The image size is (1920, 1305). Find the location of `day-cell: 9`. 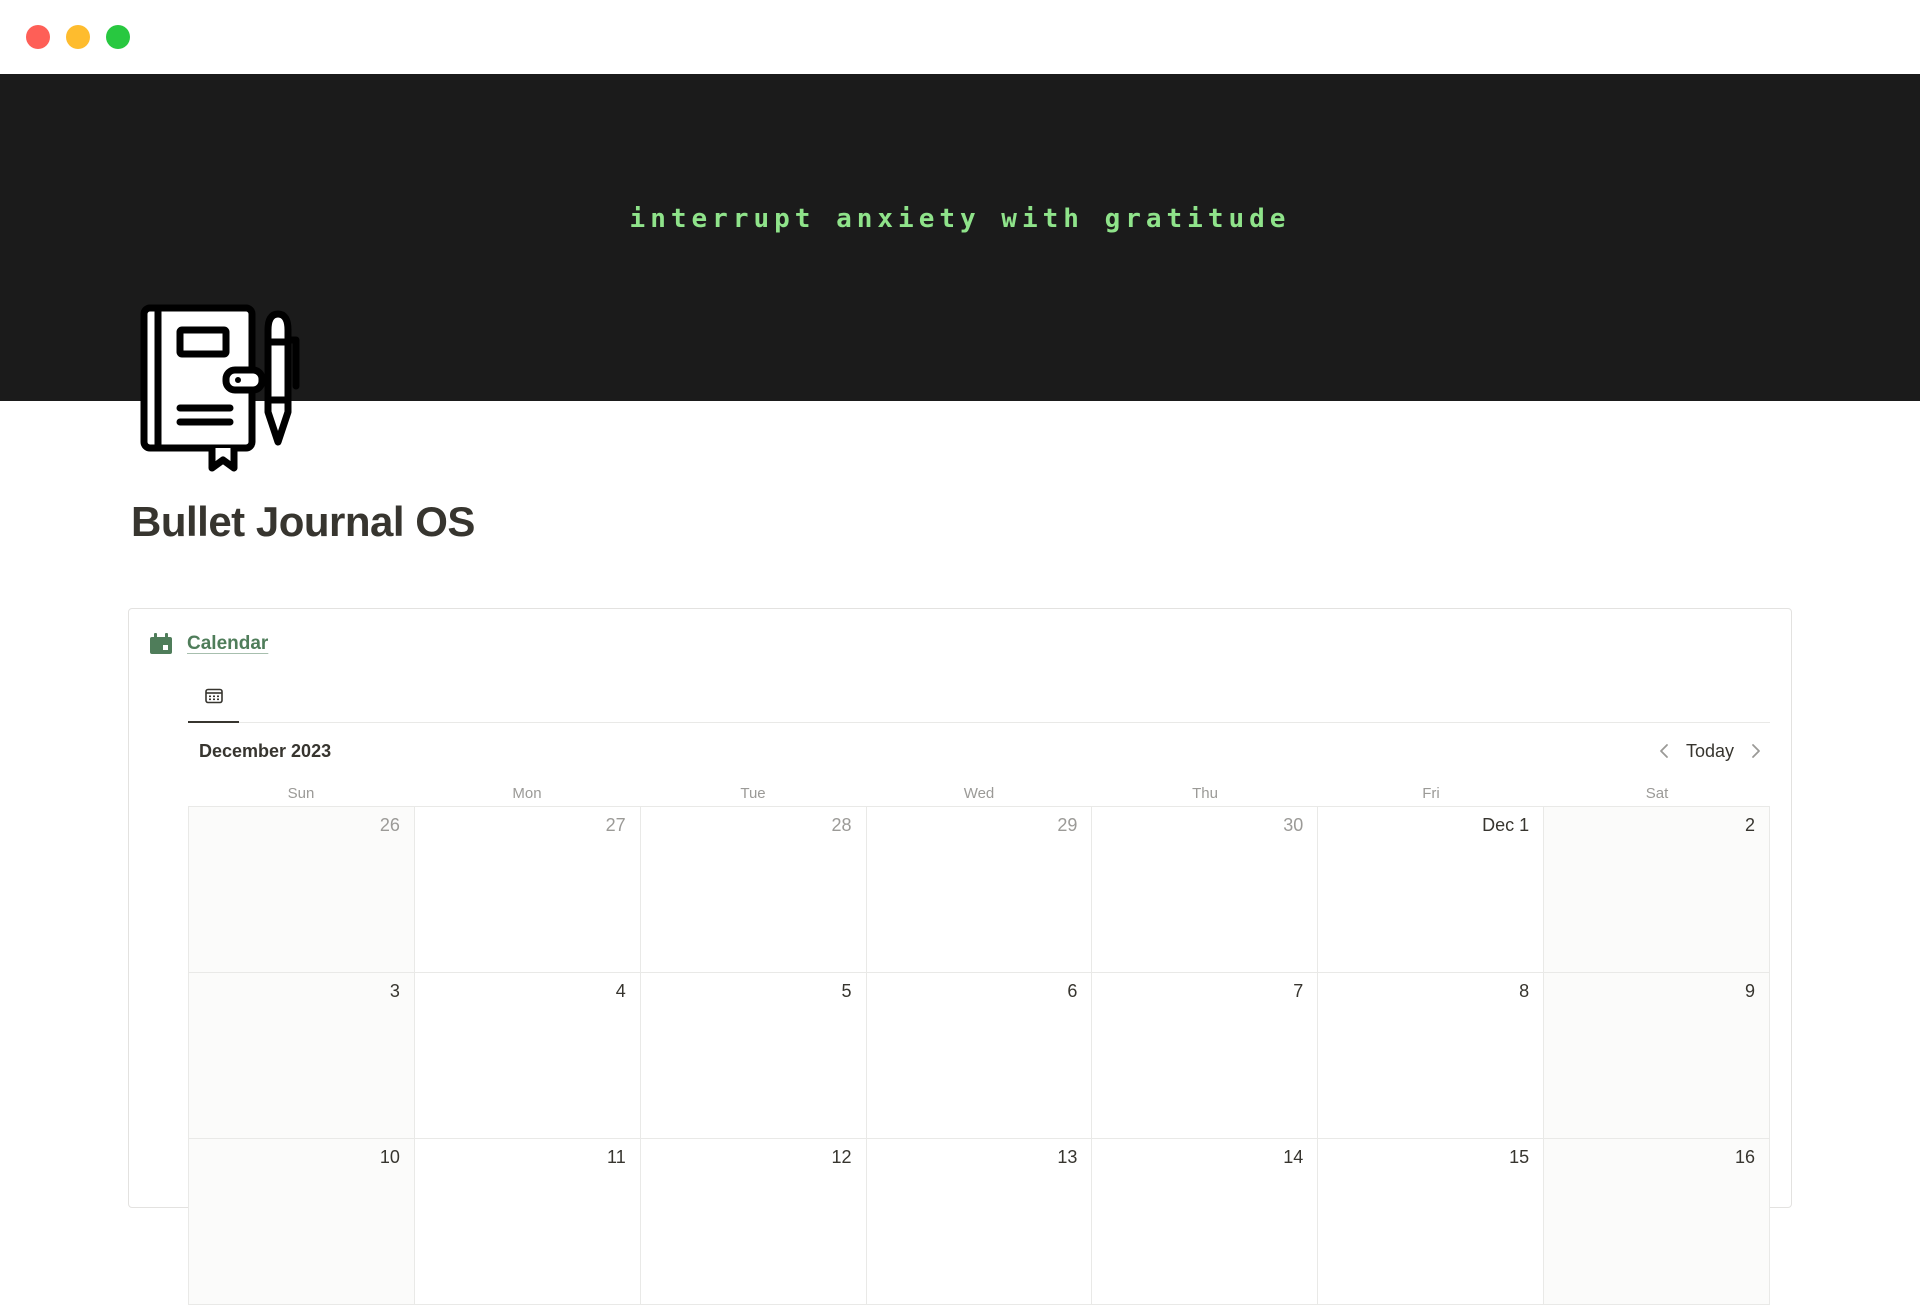

day-cell: 9 is located at coordinates (1657, 1056).